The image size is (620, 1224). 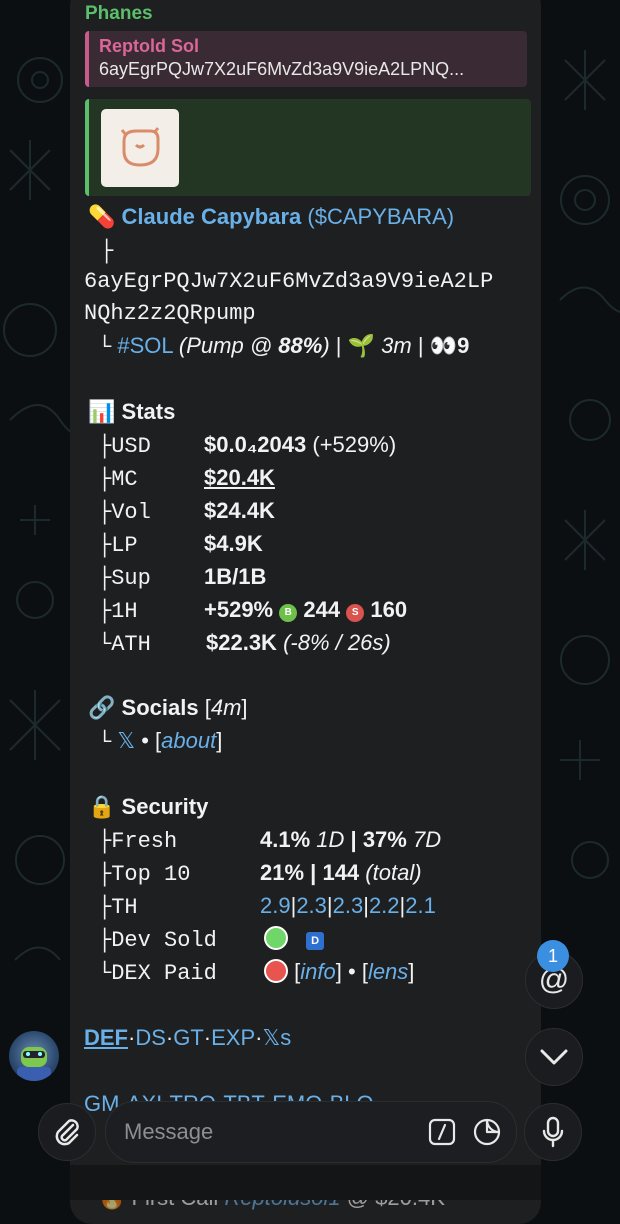 I want to click on stats-heading: 📊 Stats, so click(x=131, y=412).